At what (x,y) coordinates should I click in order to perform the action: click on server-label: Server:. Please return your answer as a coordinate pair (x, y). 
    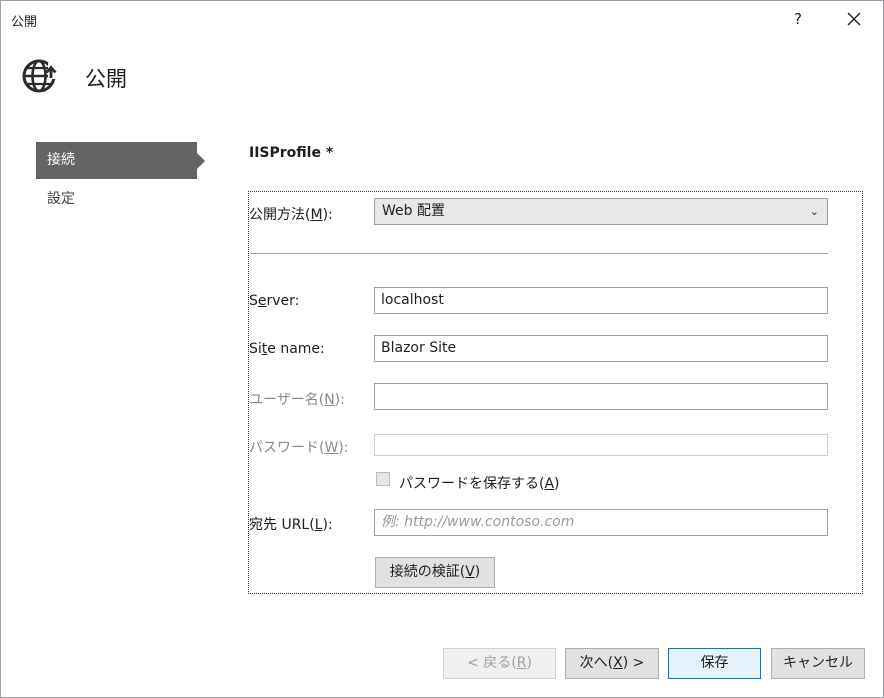
    Looking at the image, I should click on (274, 301).